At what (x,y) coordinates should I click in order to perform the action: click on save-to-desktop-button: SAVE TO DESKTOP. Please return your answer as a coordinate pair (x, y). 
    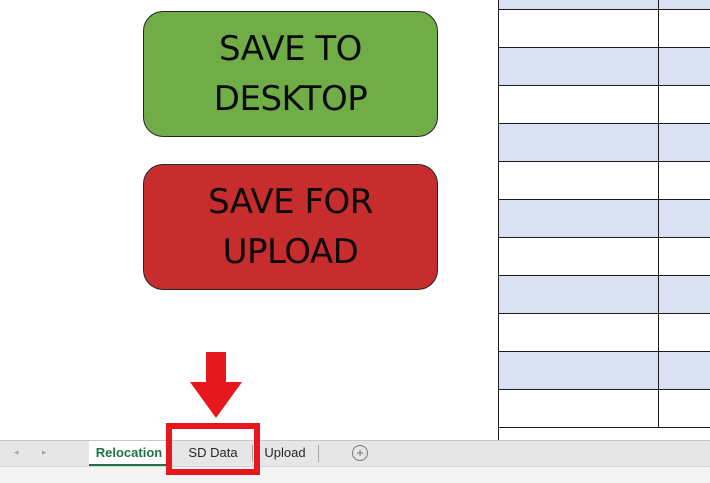
    Looking at the image, I should click on (290, 74).